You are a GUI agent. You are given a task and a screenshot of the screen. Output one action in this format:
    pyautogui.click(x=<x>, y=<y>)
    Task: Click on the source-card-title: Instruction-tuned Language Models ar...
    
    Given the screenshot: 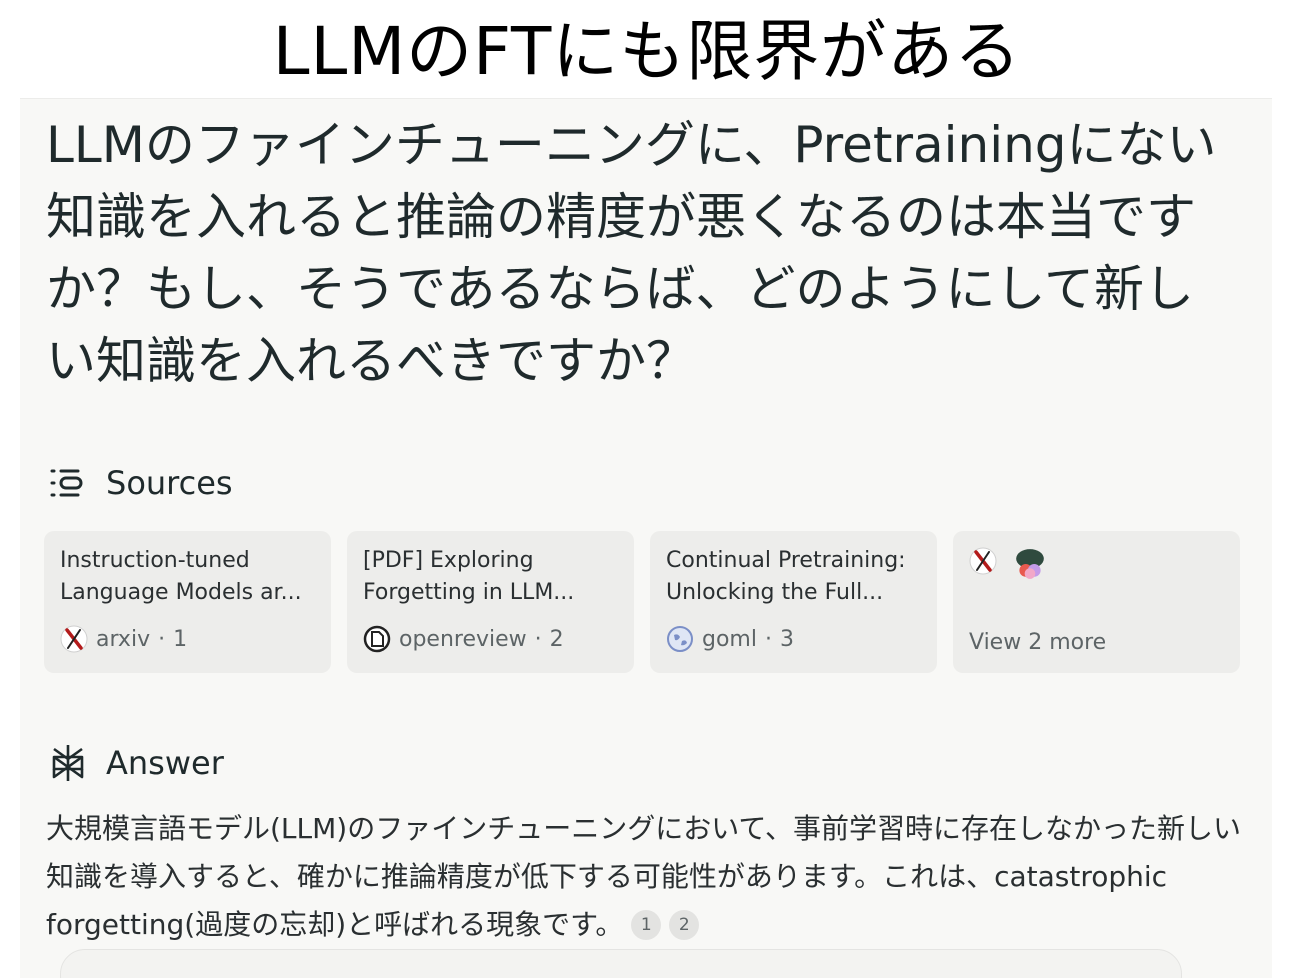 What is the action you would take?
    pyautogui.click(x=187, y=577)
    